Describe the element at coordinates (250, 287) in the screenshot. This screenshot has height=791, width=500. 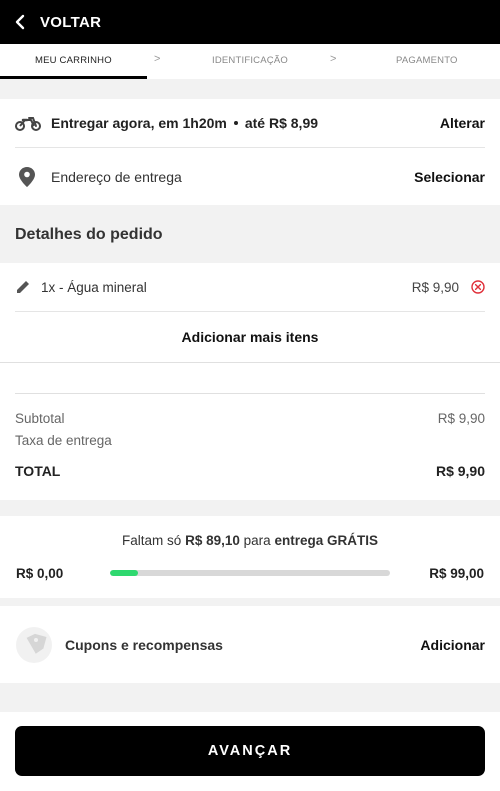
I see `order-item-row: 1x - Água mineral R$ 9,90` at that location.